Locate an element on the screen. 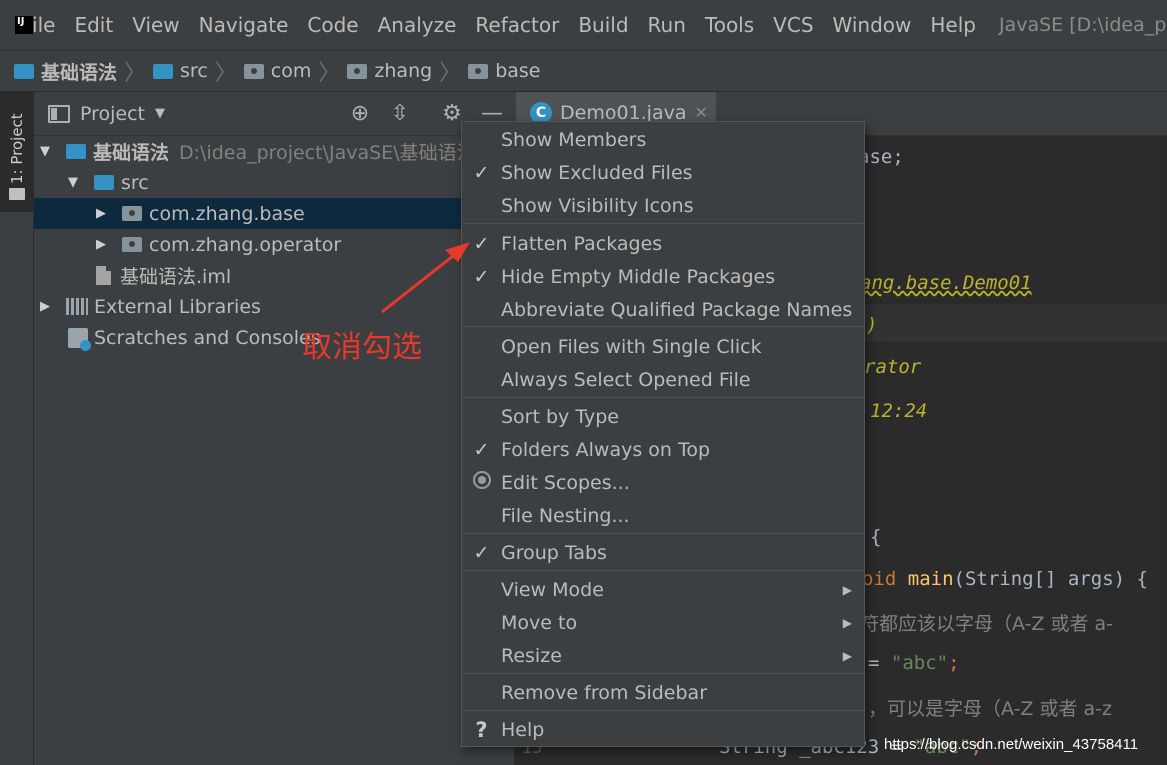 The height and width of the screenshot is (765, 1167). annotation-arrow-icon is located at coordinates (425, 278).